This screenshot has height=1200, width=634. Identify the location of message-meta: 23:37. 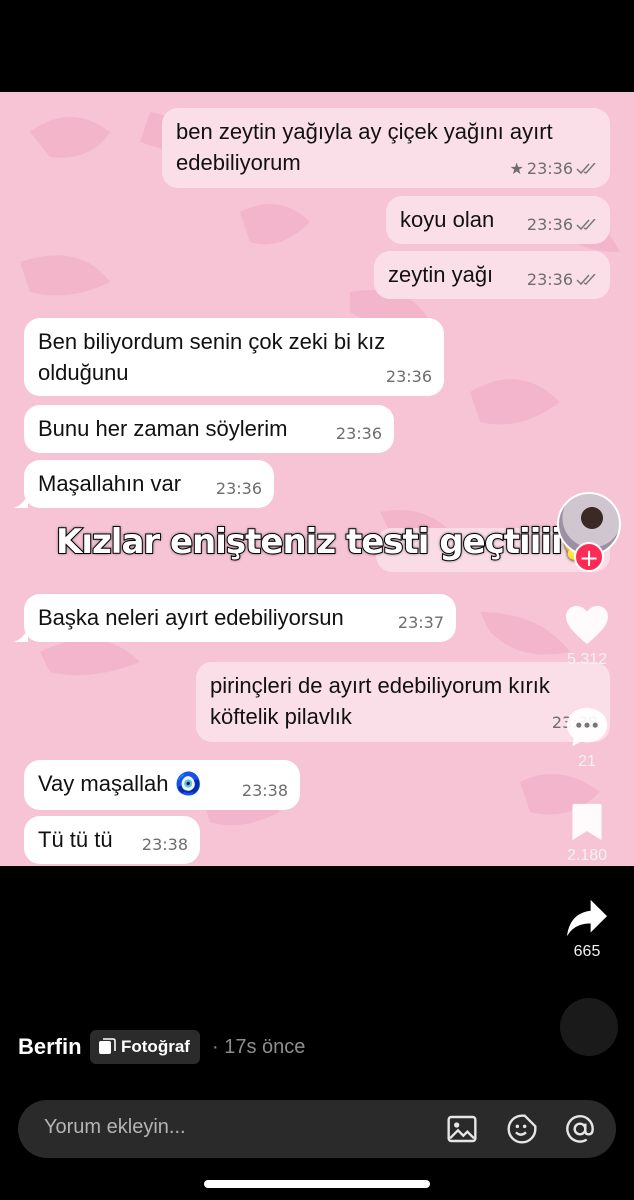
(421, 622).